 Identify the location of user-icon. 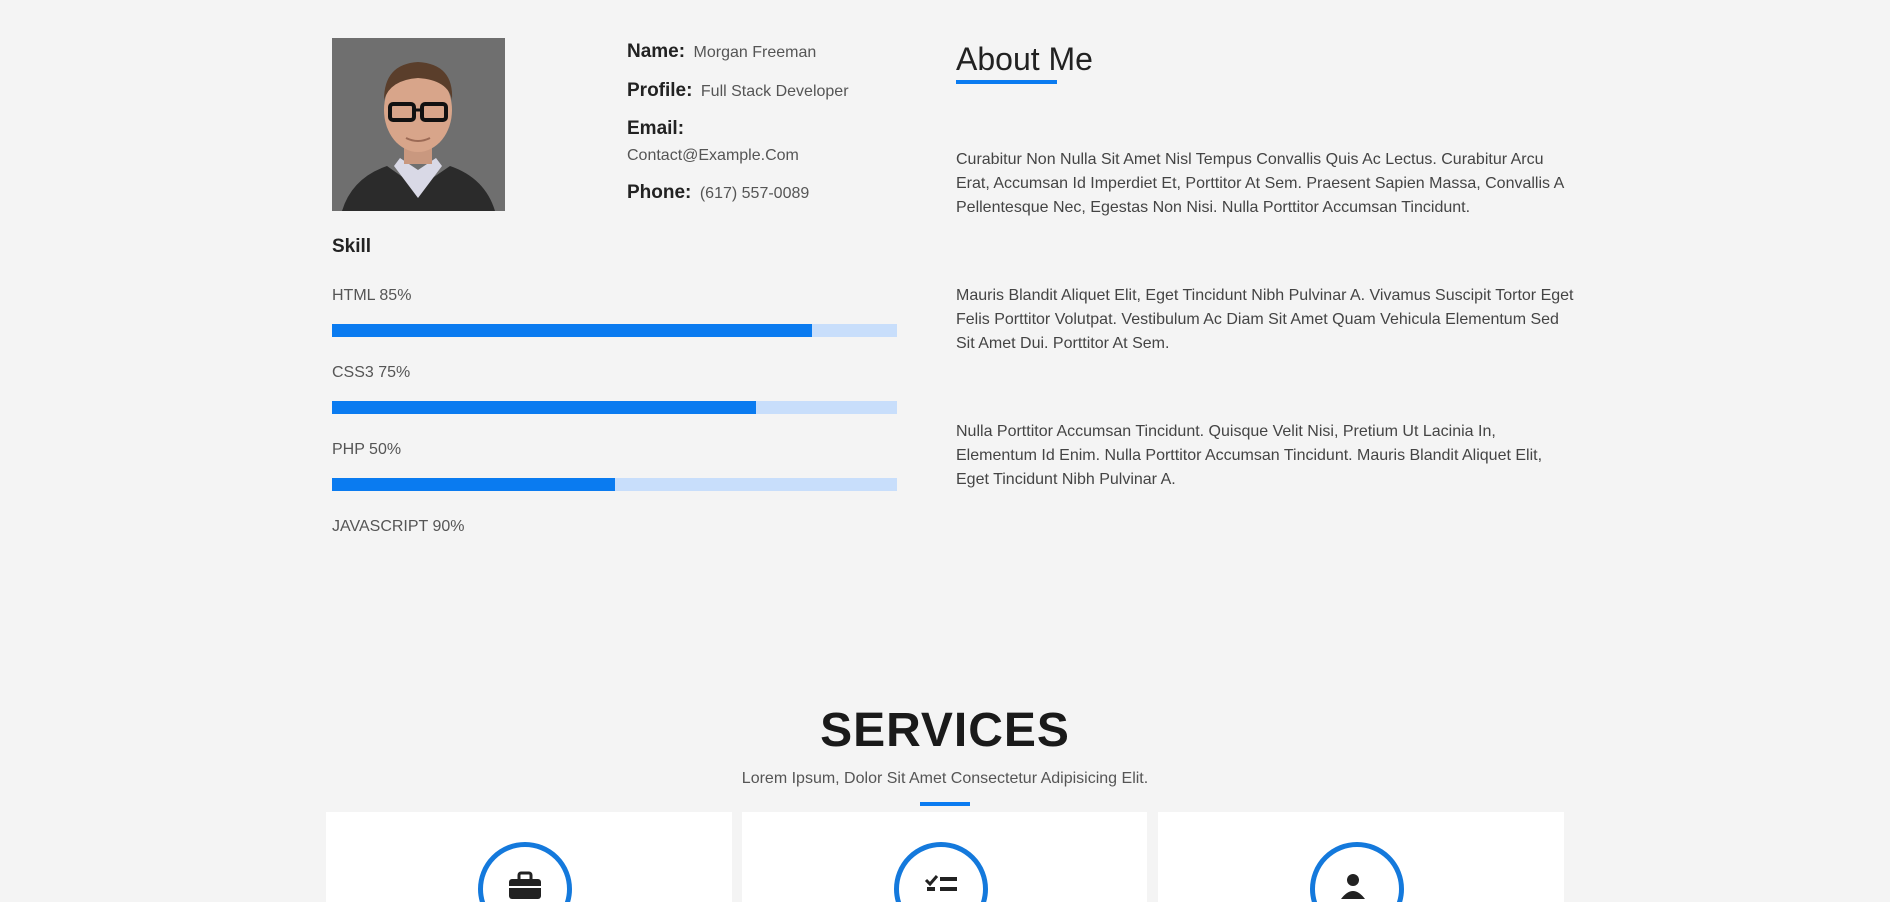
(1357, 872).